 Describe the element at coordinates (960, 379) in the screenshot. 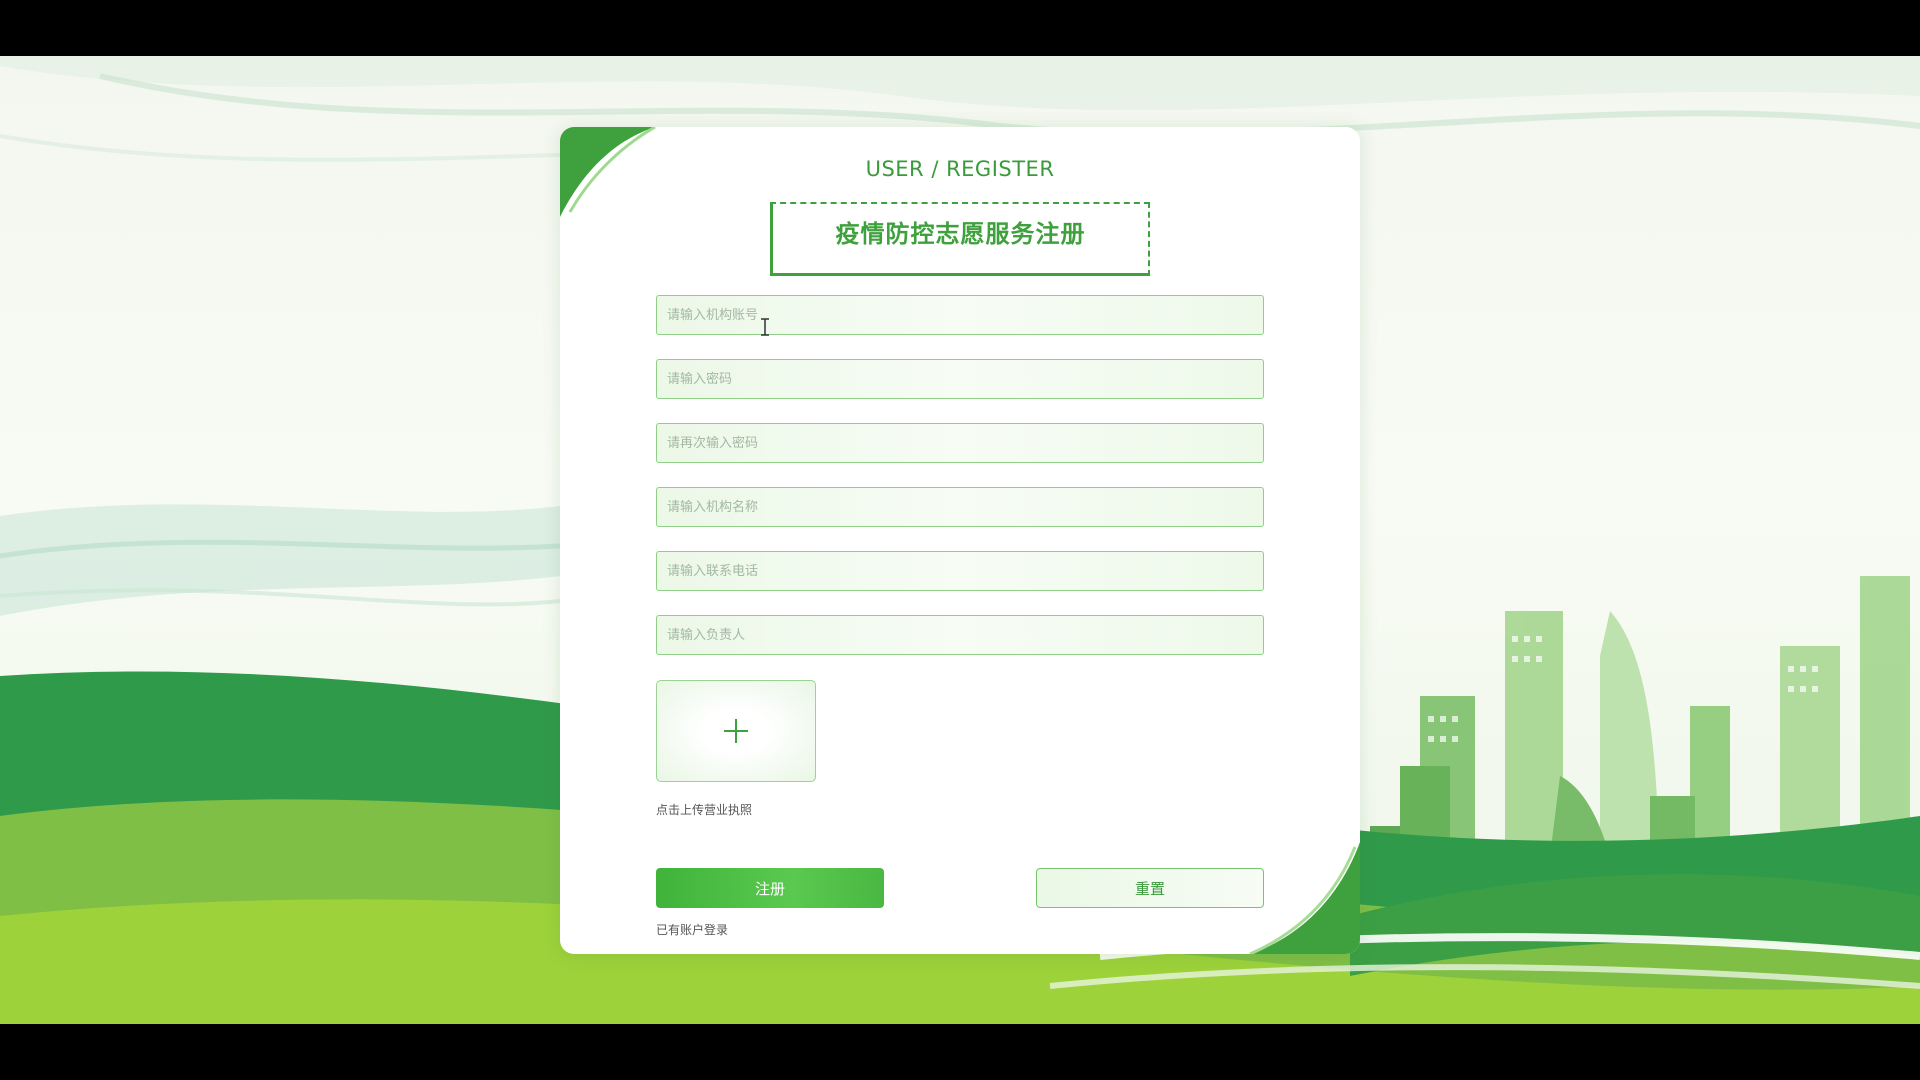

I see `password-input` at that location.